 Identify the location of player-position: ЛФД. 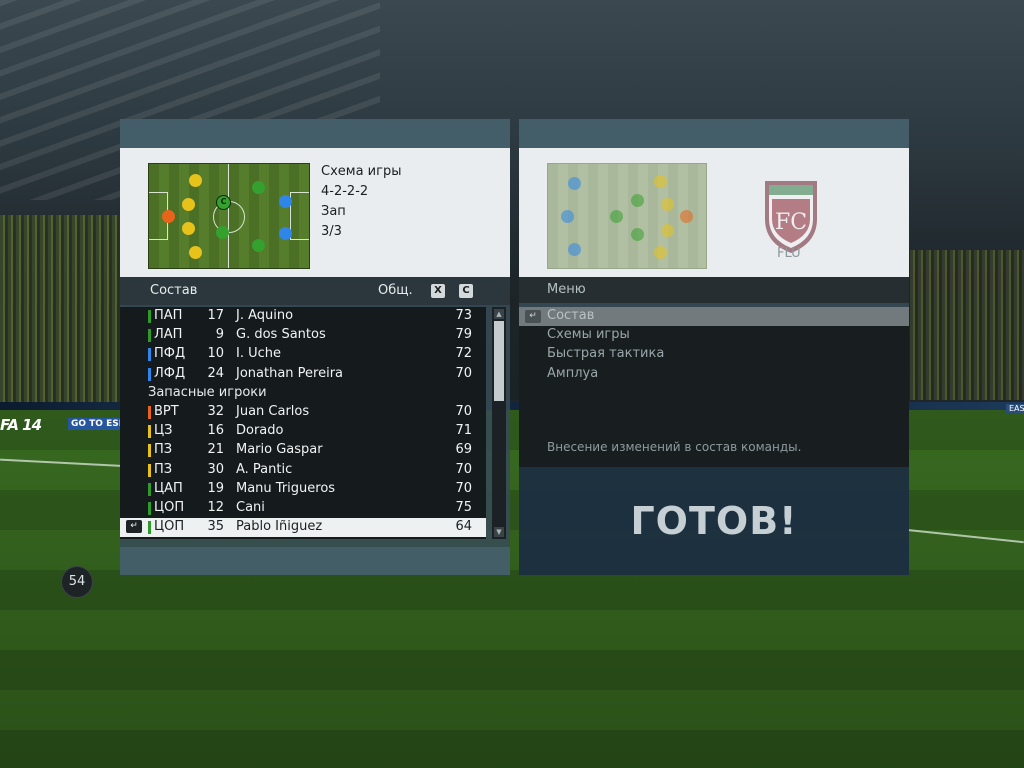
(170, 373).